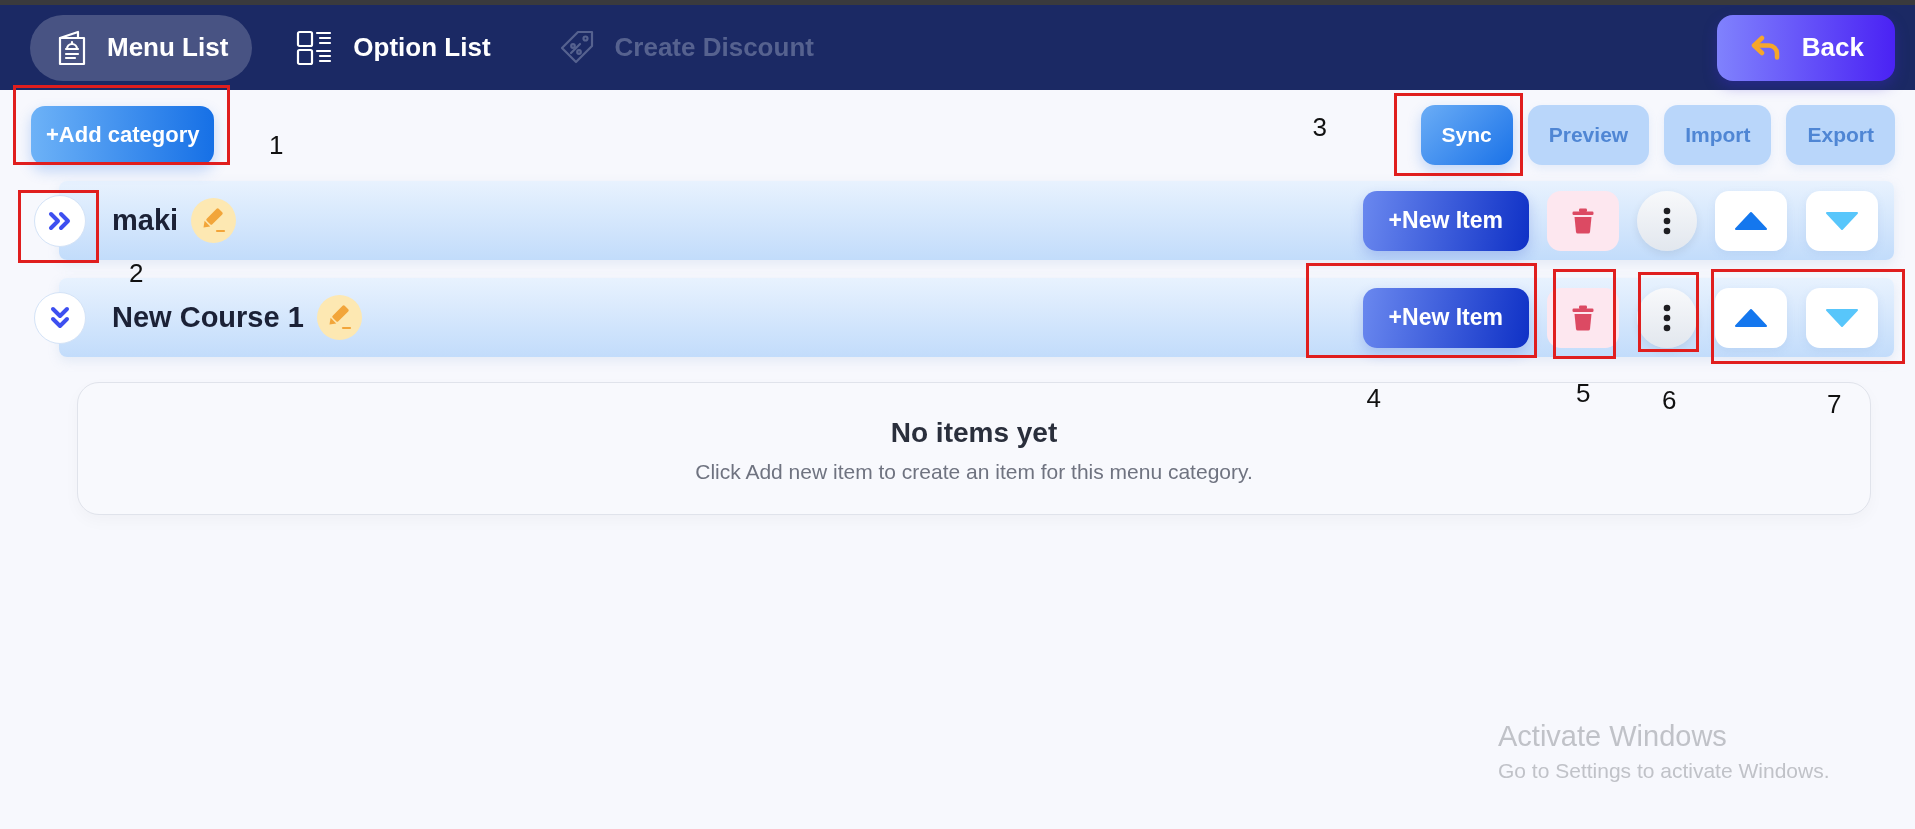 The image size is (1915, 829). I want to click on empty-state-message: Click Add new item to create an item for this menu category., so click(974, 472).